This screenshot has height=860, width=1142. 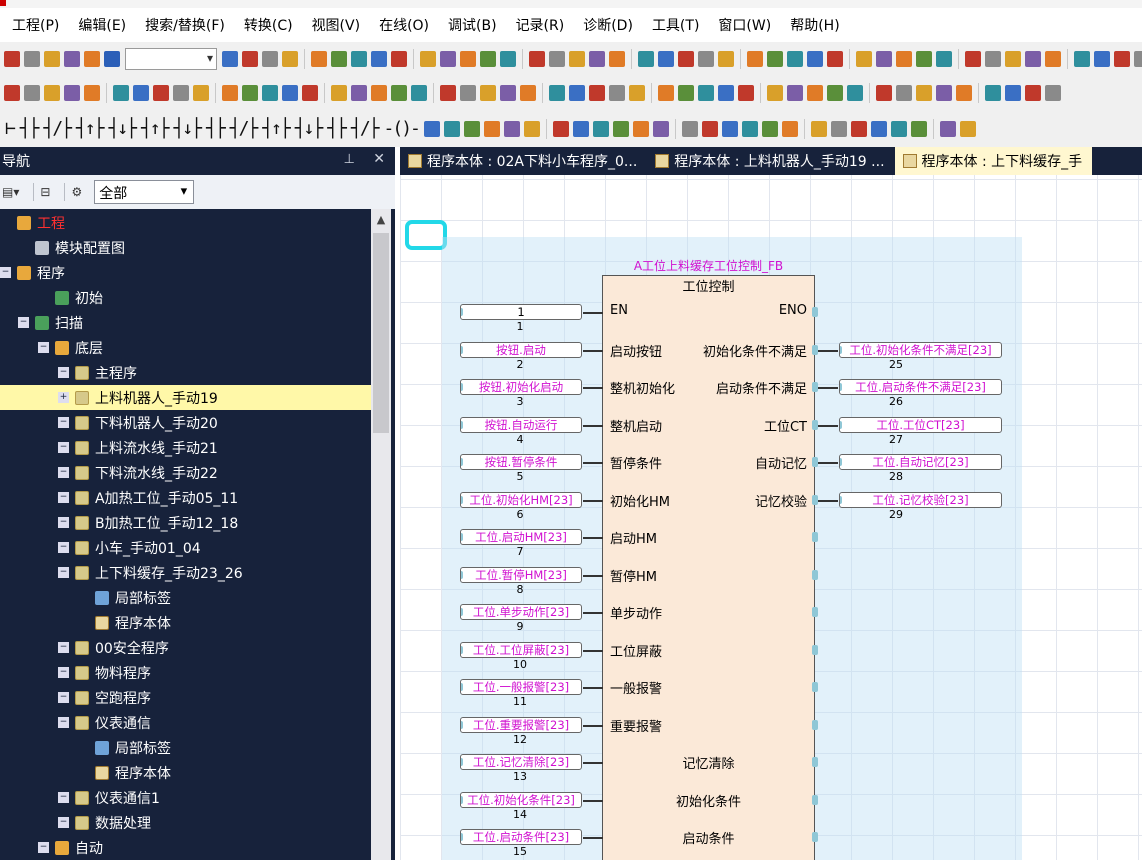 What do you see at coordinates (10, 192) in the screenshot?
I see `tree-view-dropdown-icon: ▤▾` at bounding box center [10, 192].